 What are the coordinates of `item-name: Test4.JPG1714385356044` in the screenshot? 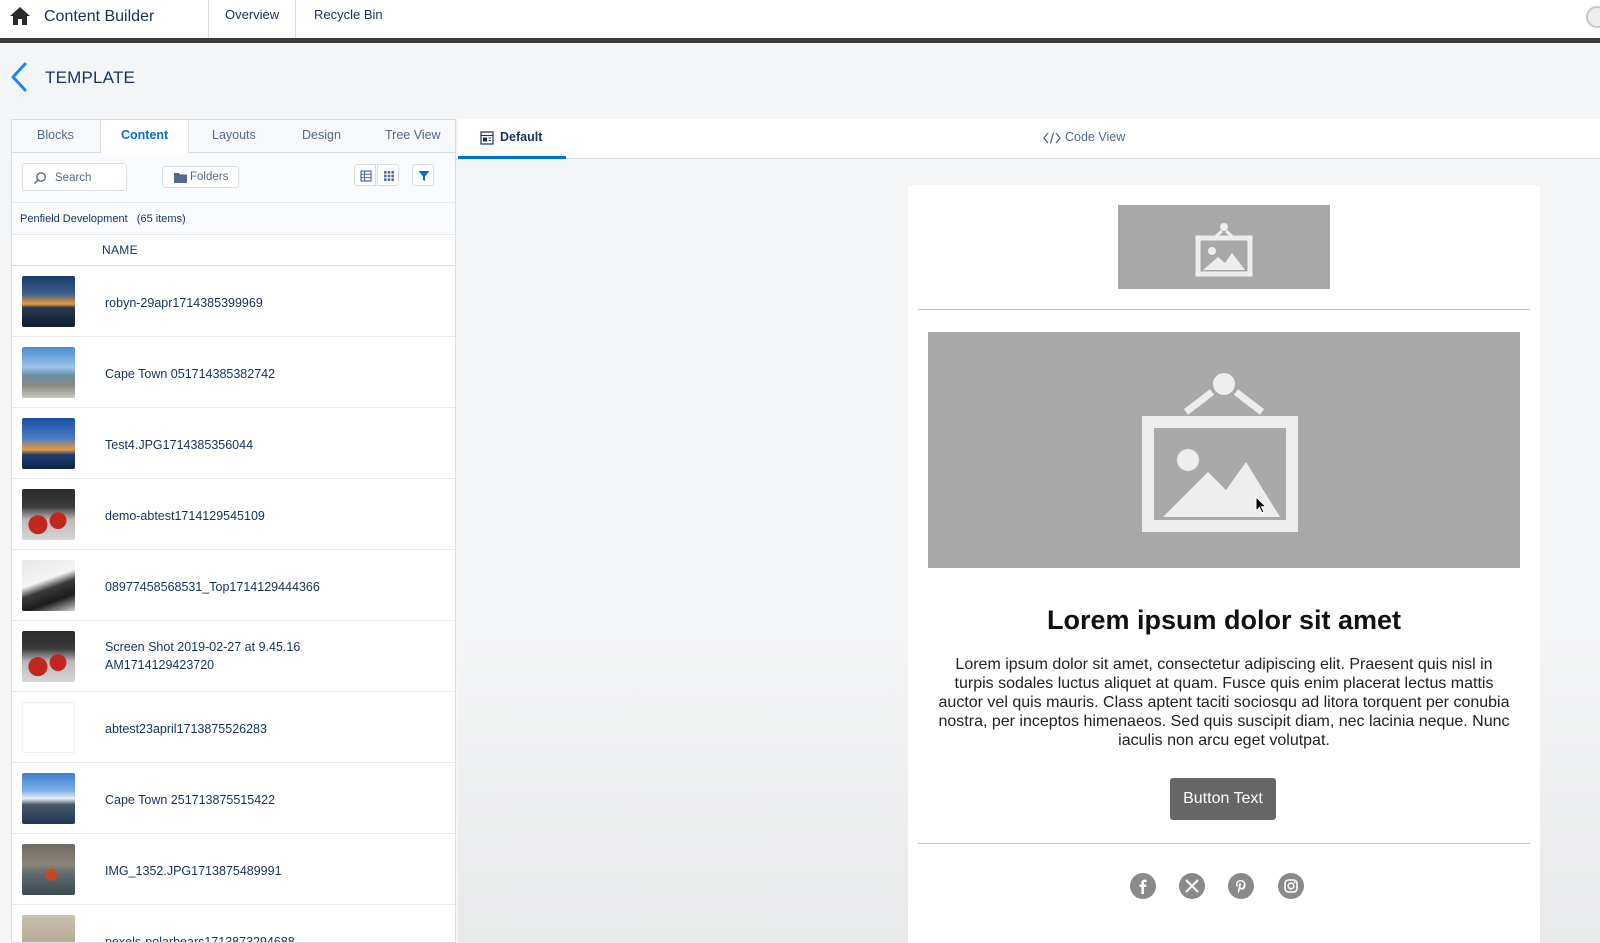 It's located at (179, 445).